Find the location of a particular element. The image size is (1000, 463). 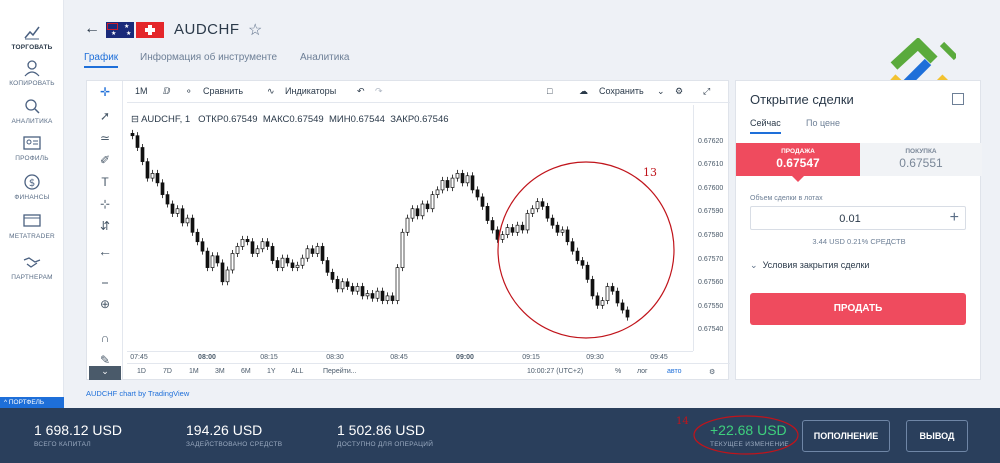

price-tick-label: 0.67570 is located at coordinates (711, 259).